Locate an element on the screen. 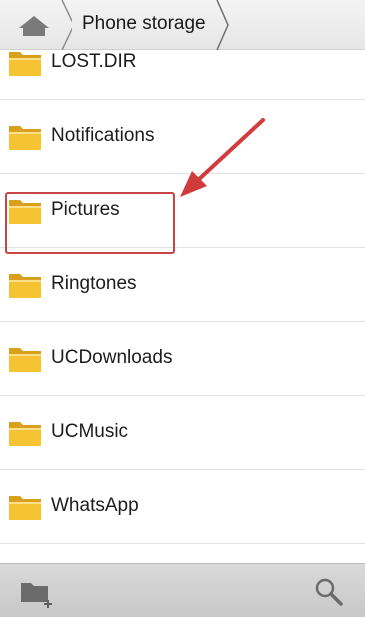 This screenshot has height=617, width=365. breadcrumb-bar: Phone storage is located at coordinates (182, 25).